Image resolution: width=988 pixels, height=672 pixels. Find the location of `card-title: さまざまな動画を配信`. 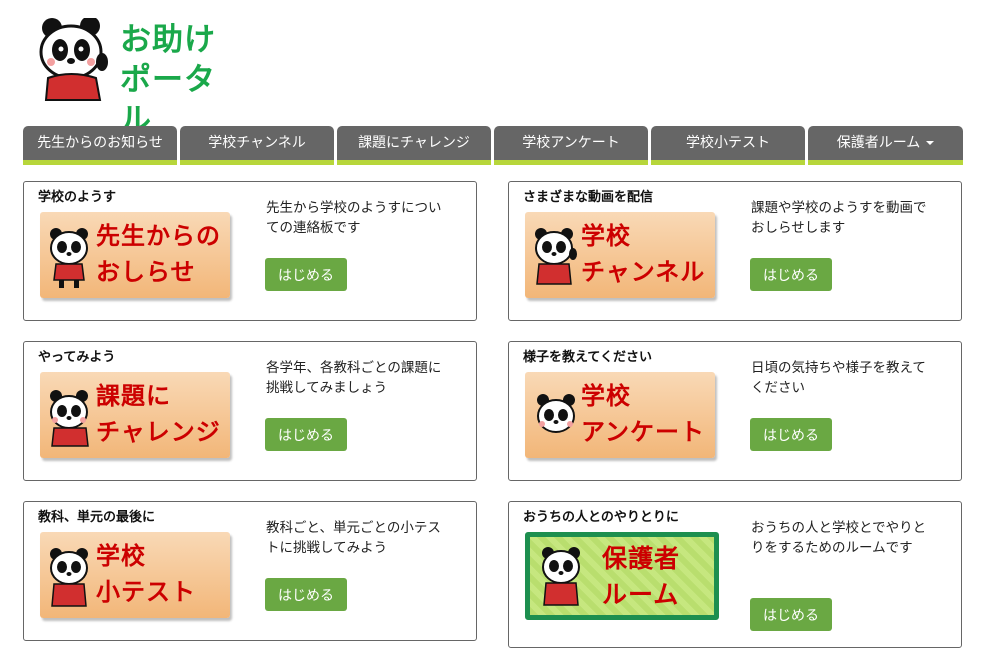

card-title: さまざまな動画を配信 is located at coordinates (588, 197).